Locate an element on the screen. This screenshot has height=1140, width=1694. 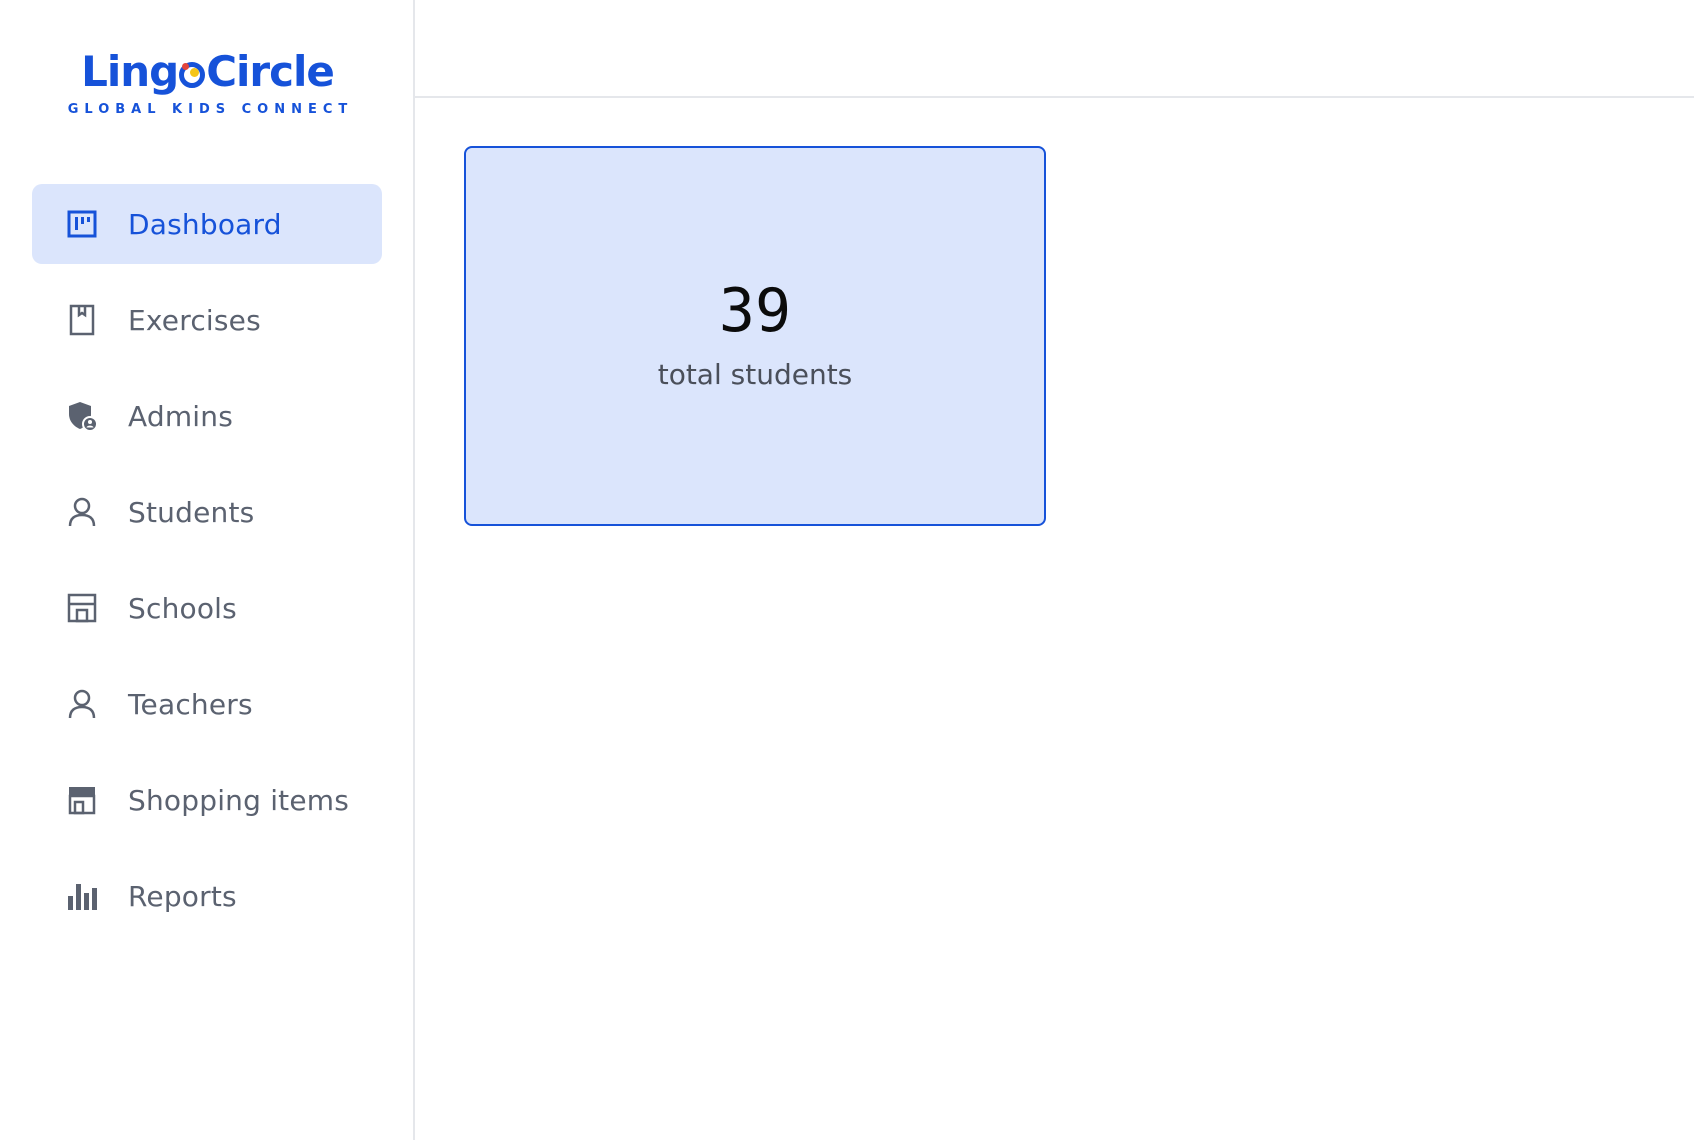
shield-user-icon is located at coordinates (82, 416).